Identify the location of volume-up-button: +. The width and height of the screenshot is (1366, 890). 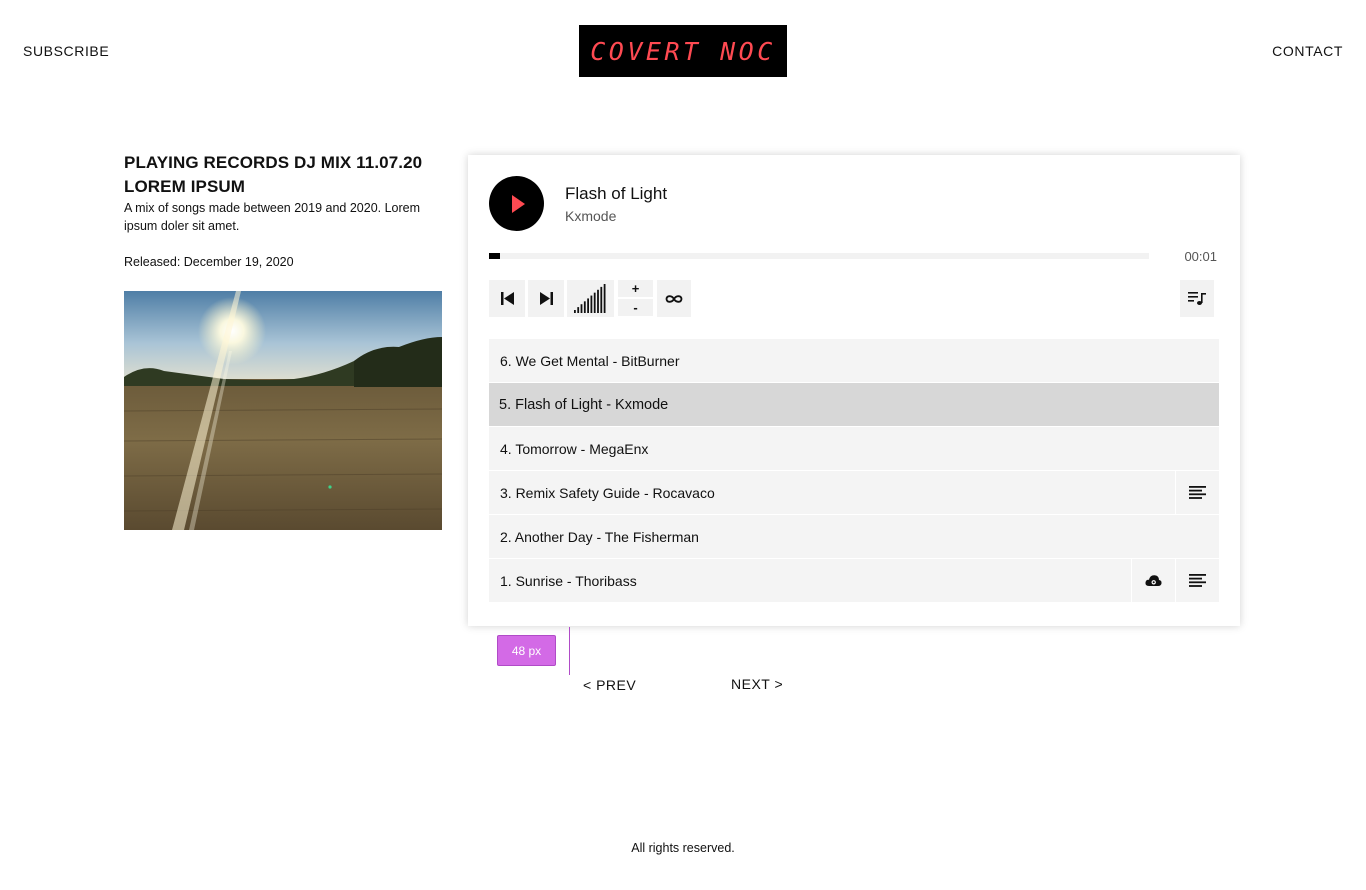
(635, 288).